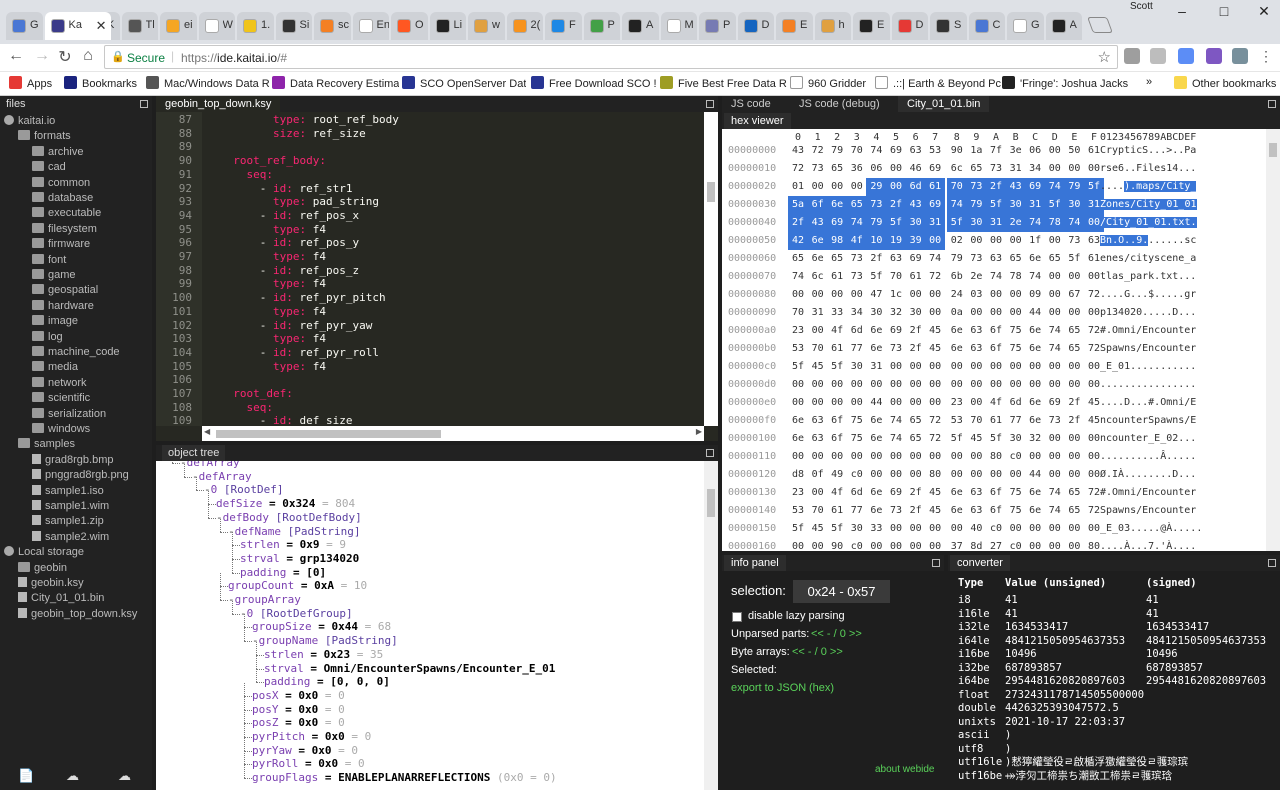  Describe the element at coordinates (1158, 56) in the screenshot. I see `extension-icon` at that location.